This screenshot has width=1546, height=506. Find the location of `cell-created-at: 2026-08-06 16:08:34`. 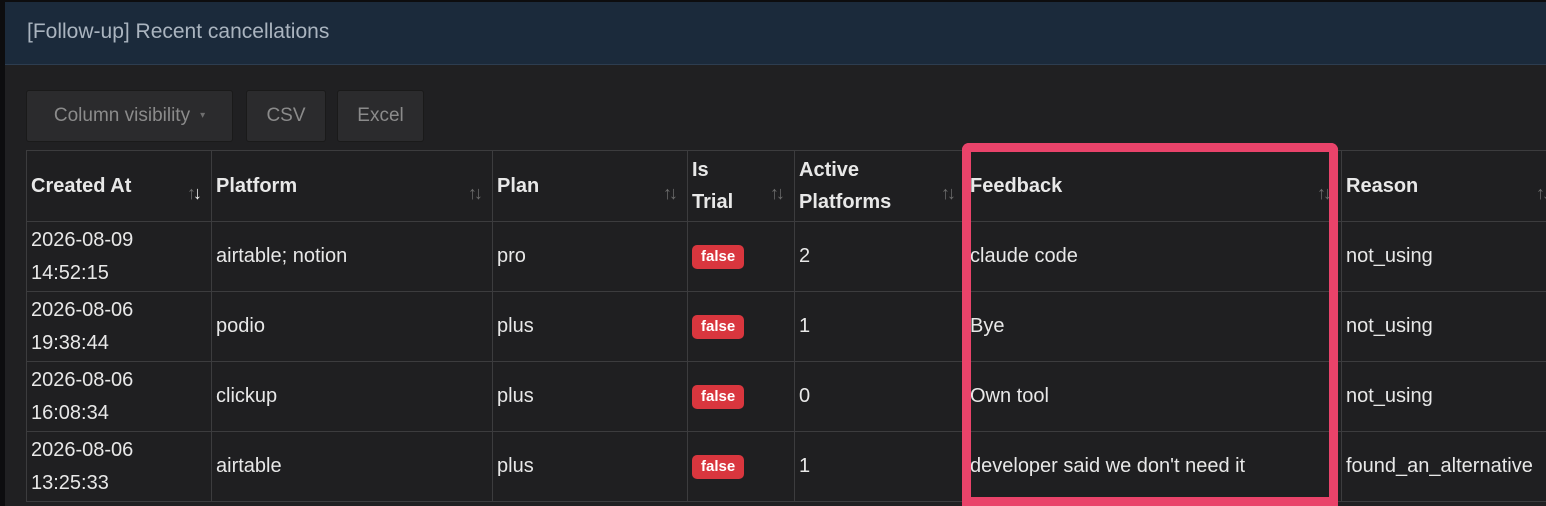

cell-created-at: 2026-08-06 16:08:34 is located at coordinates (119, 396).